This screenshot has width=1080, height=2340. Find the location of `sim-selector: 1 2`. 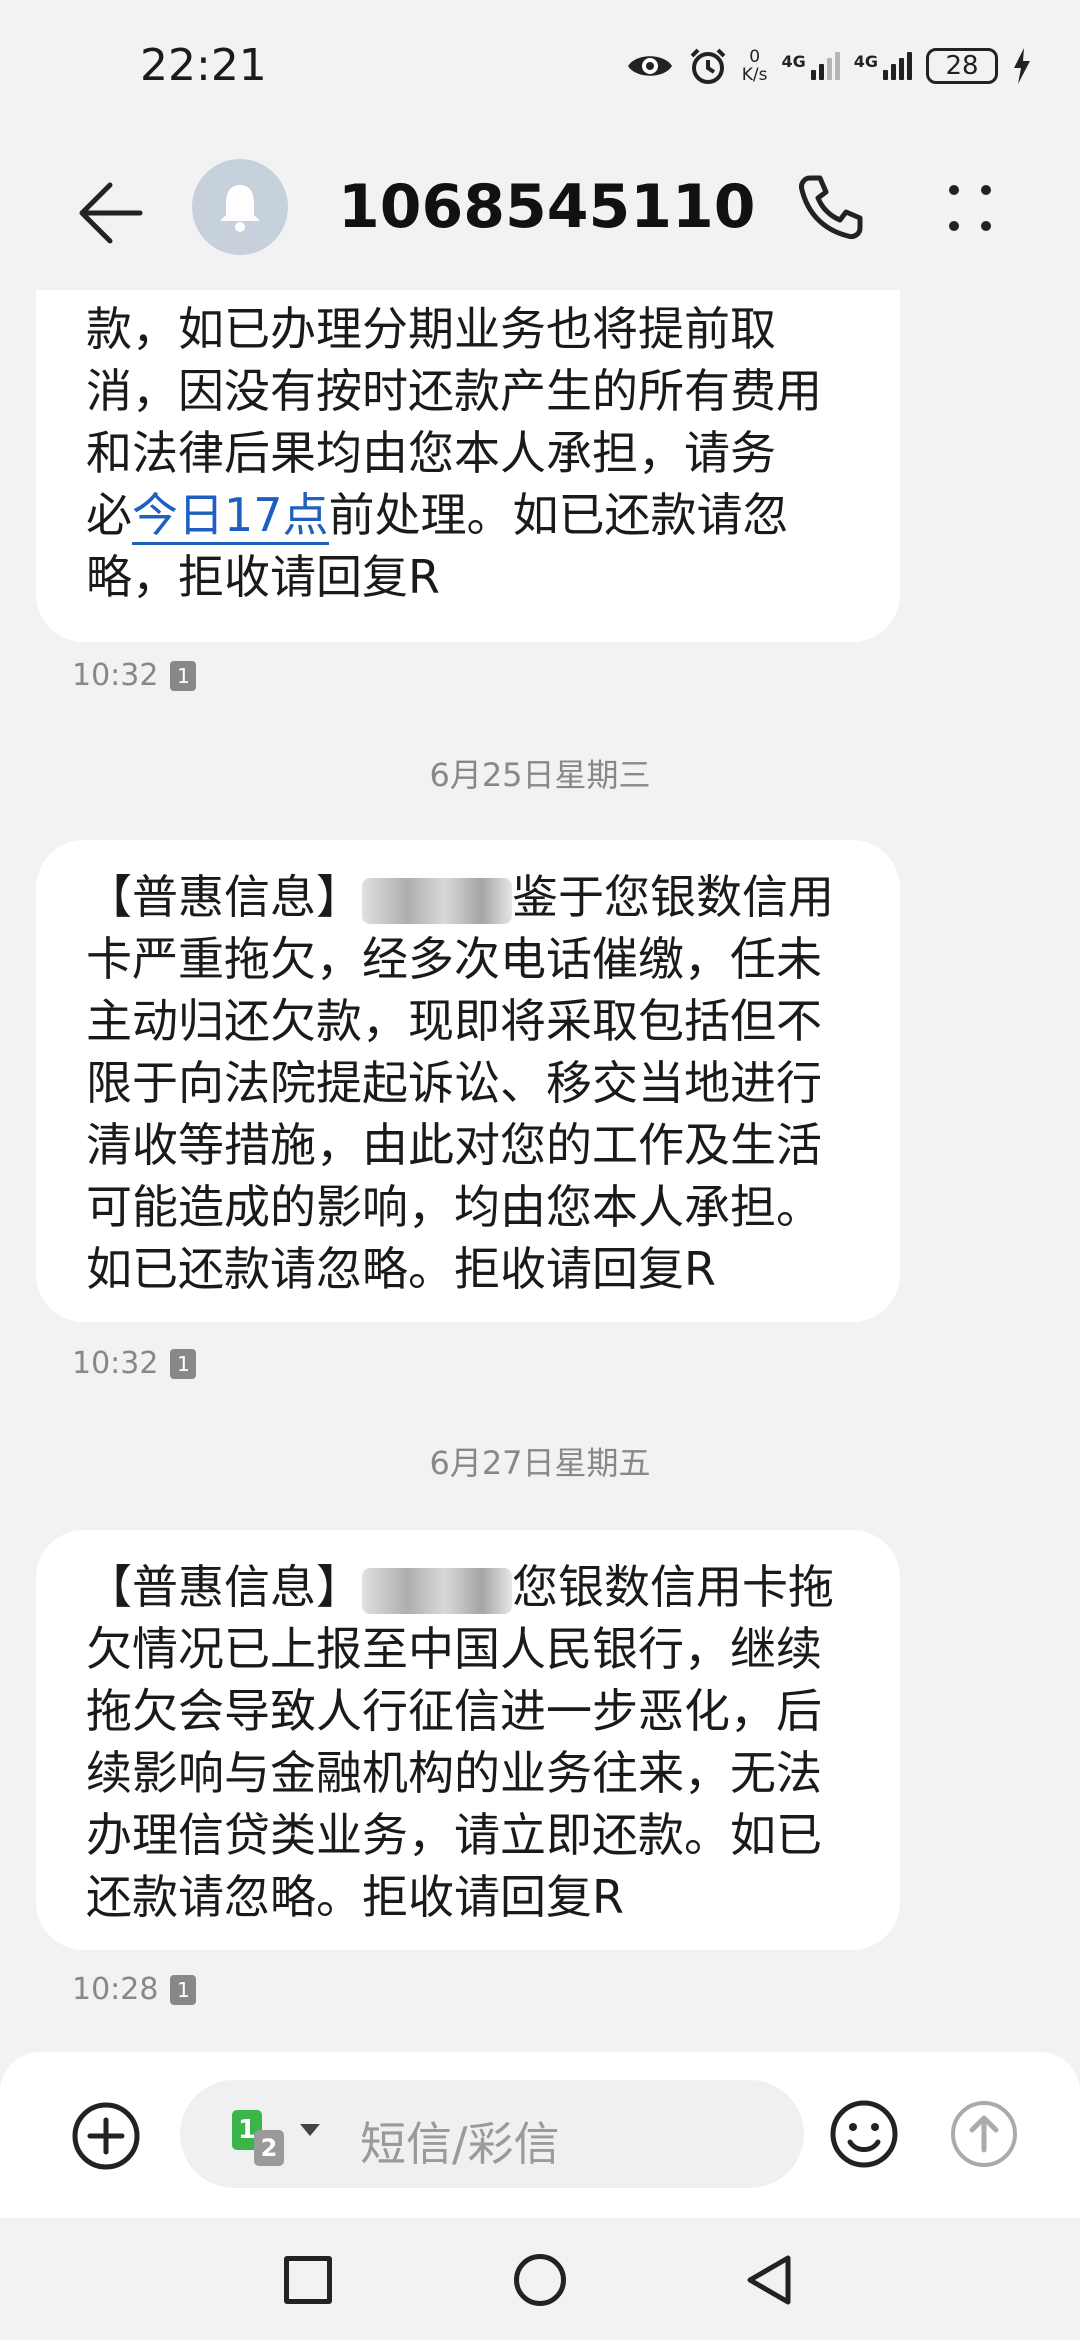

sim-selector: 1 2 is located at coordinates (277, 2138).